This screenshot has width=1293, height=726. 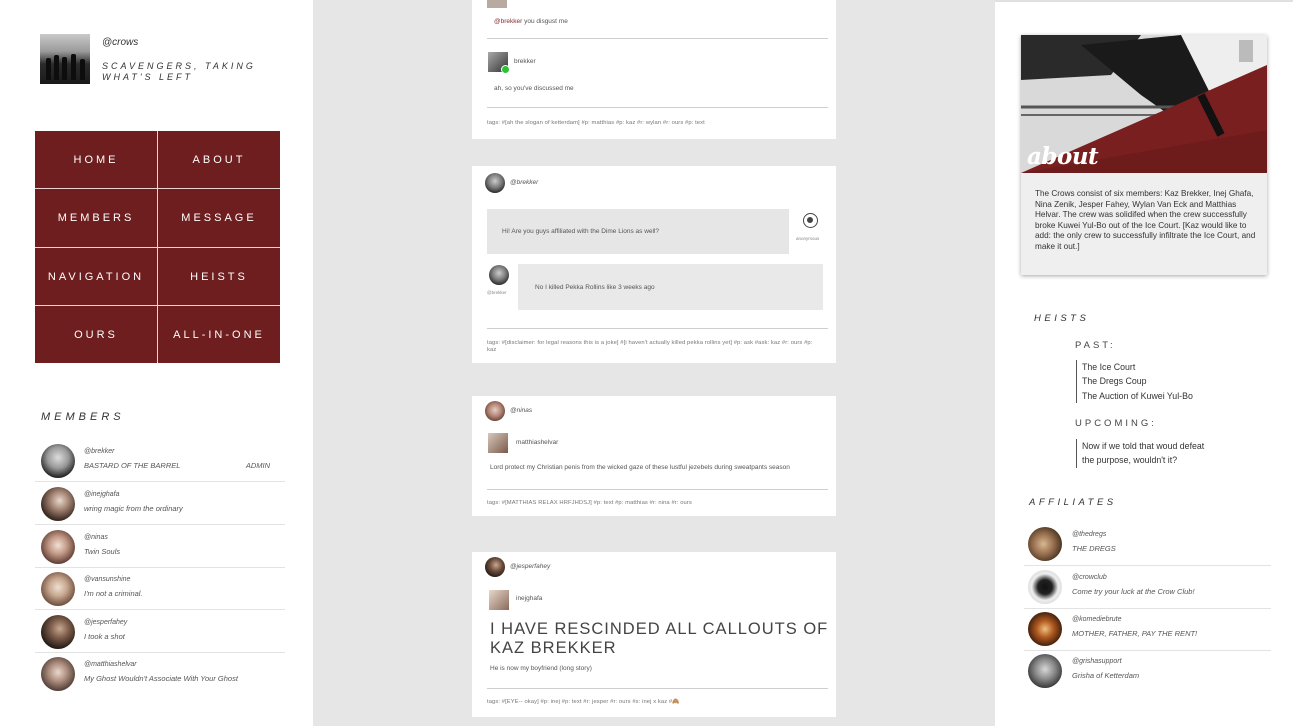 What do you see at coordinates (505, 69) in the screenshot?
I see `reblog-icon` at bounding box center [505, 69].